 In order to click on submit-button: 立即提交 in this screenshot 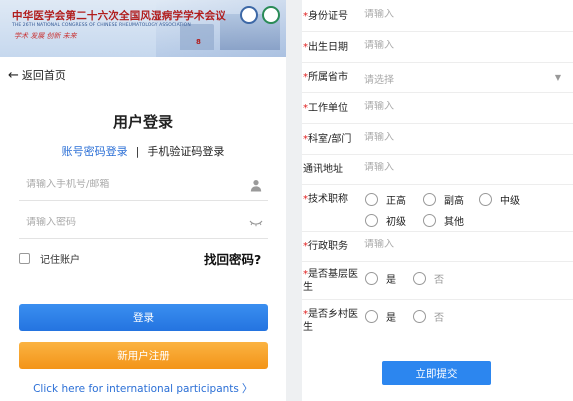, I will do `click(436, 373)`.